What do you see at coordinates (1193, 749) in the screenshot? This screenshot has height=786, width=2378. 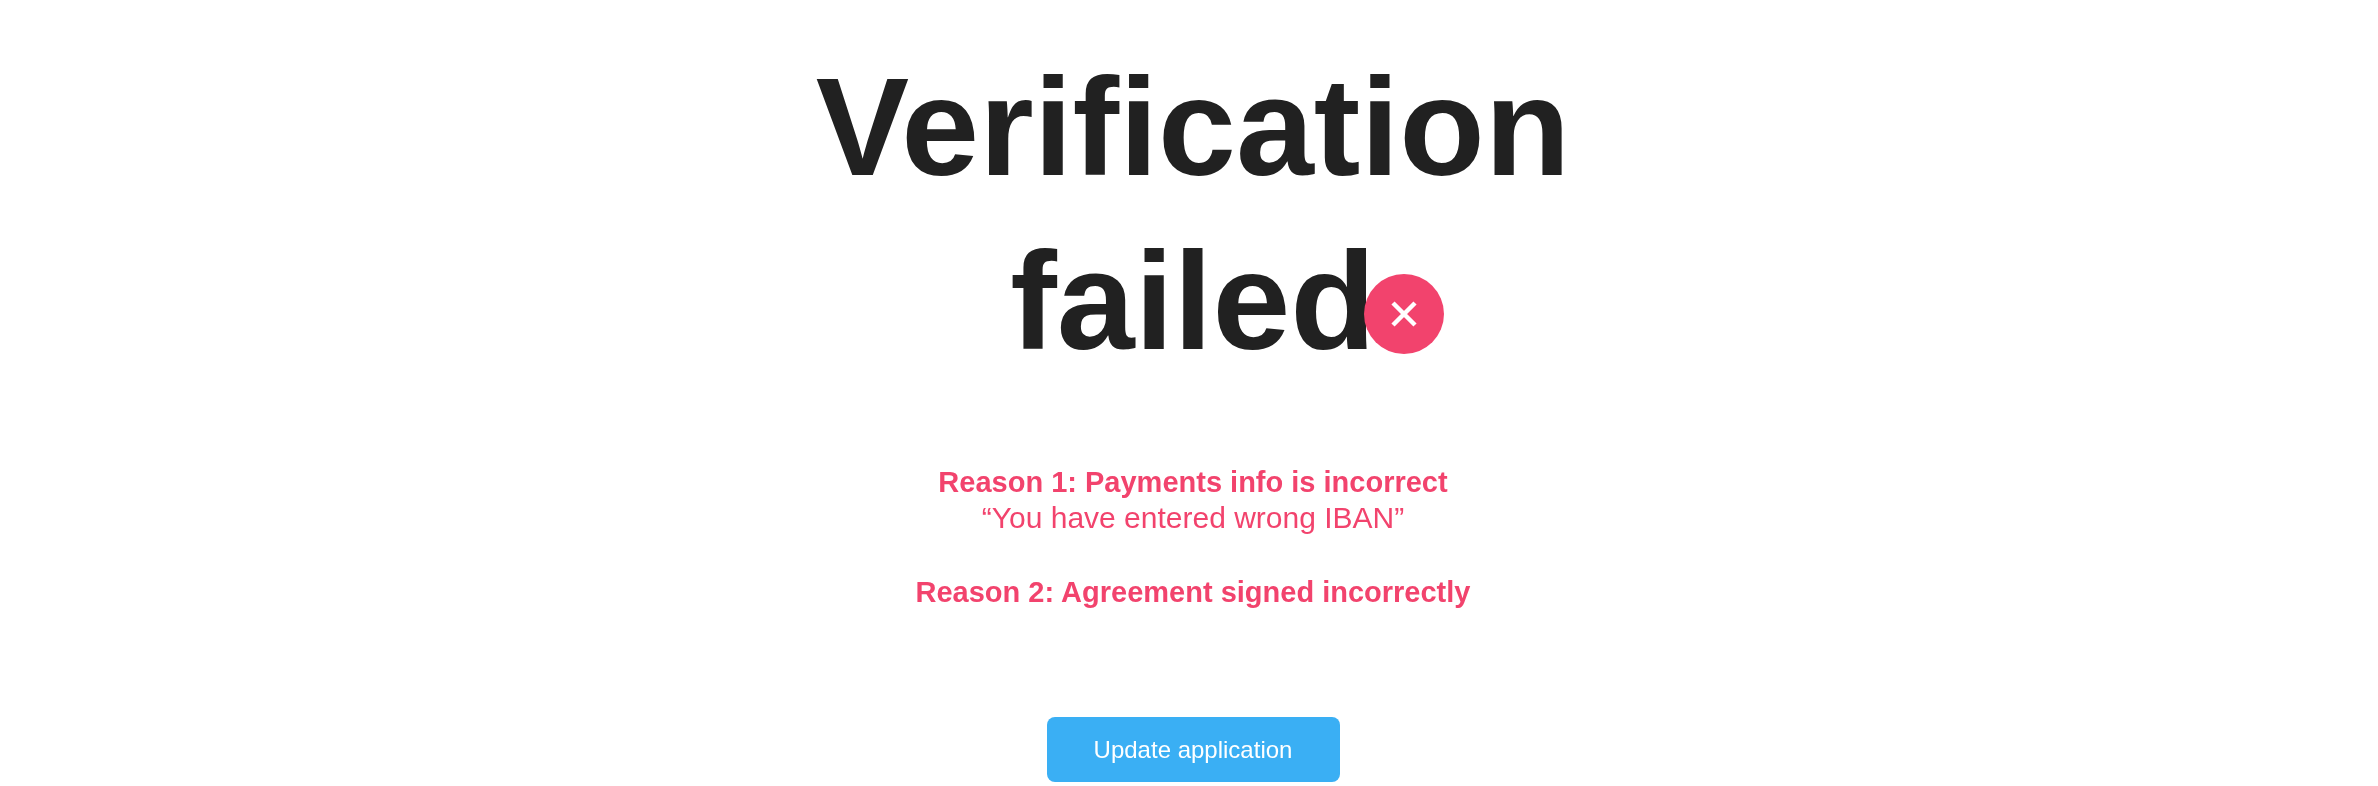 I see `update-application-button: Update application` at bounding box center [1193, 749].